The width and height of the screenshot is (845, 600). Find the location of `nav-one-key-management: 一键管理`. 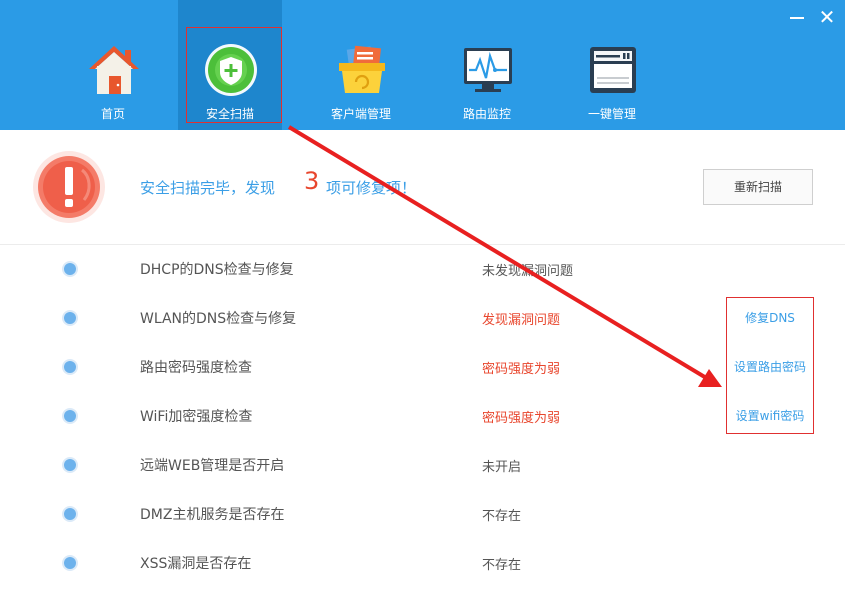

nav-one-key-management: 一键管理 is located at coordinates (612, 65).